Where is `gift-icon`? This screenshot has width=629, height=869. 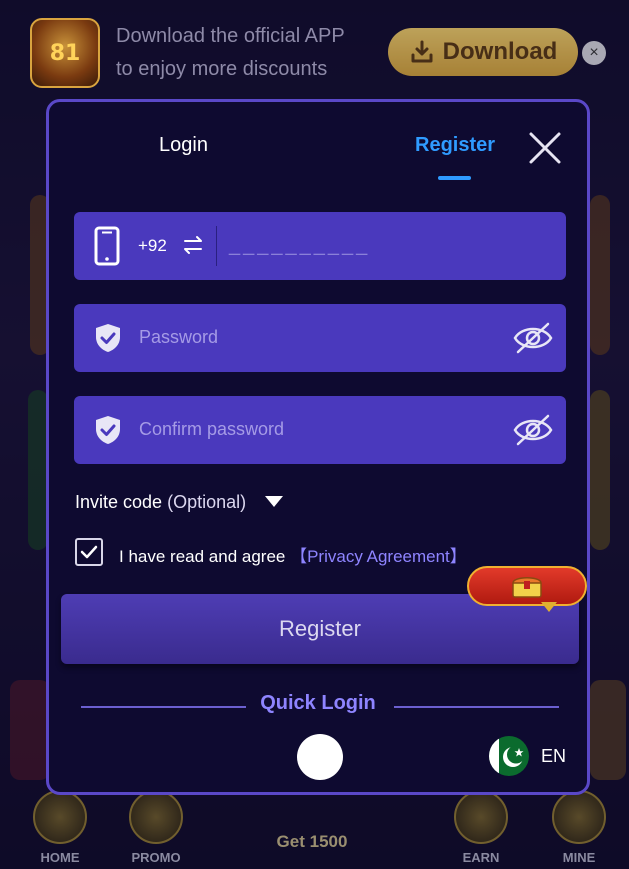 gift-icon is located at coordinates (481, 817).